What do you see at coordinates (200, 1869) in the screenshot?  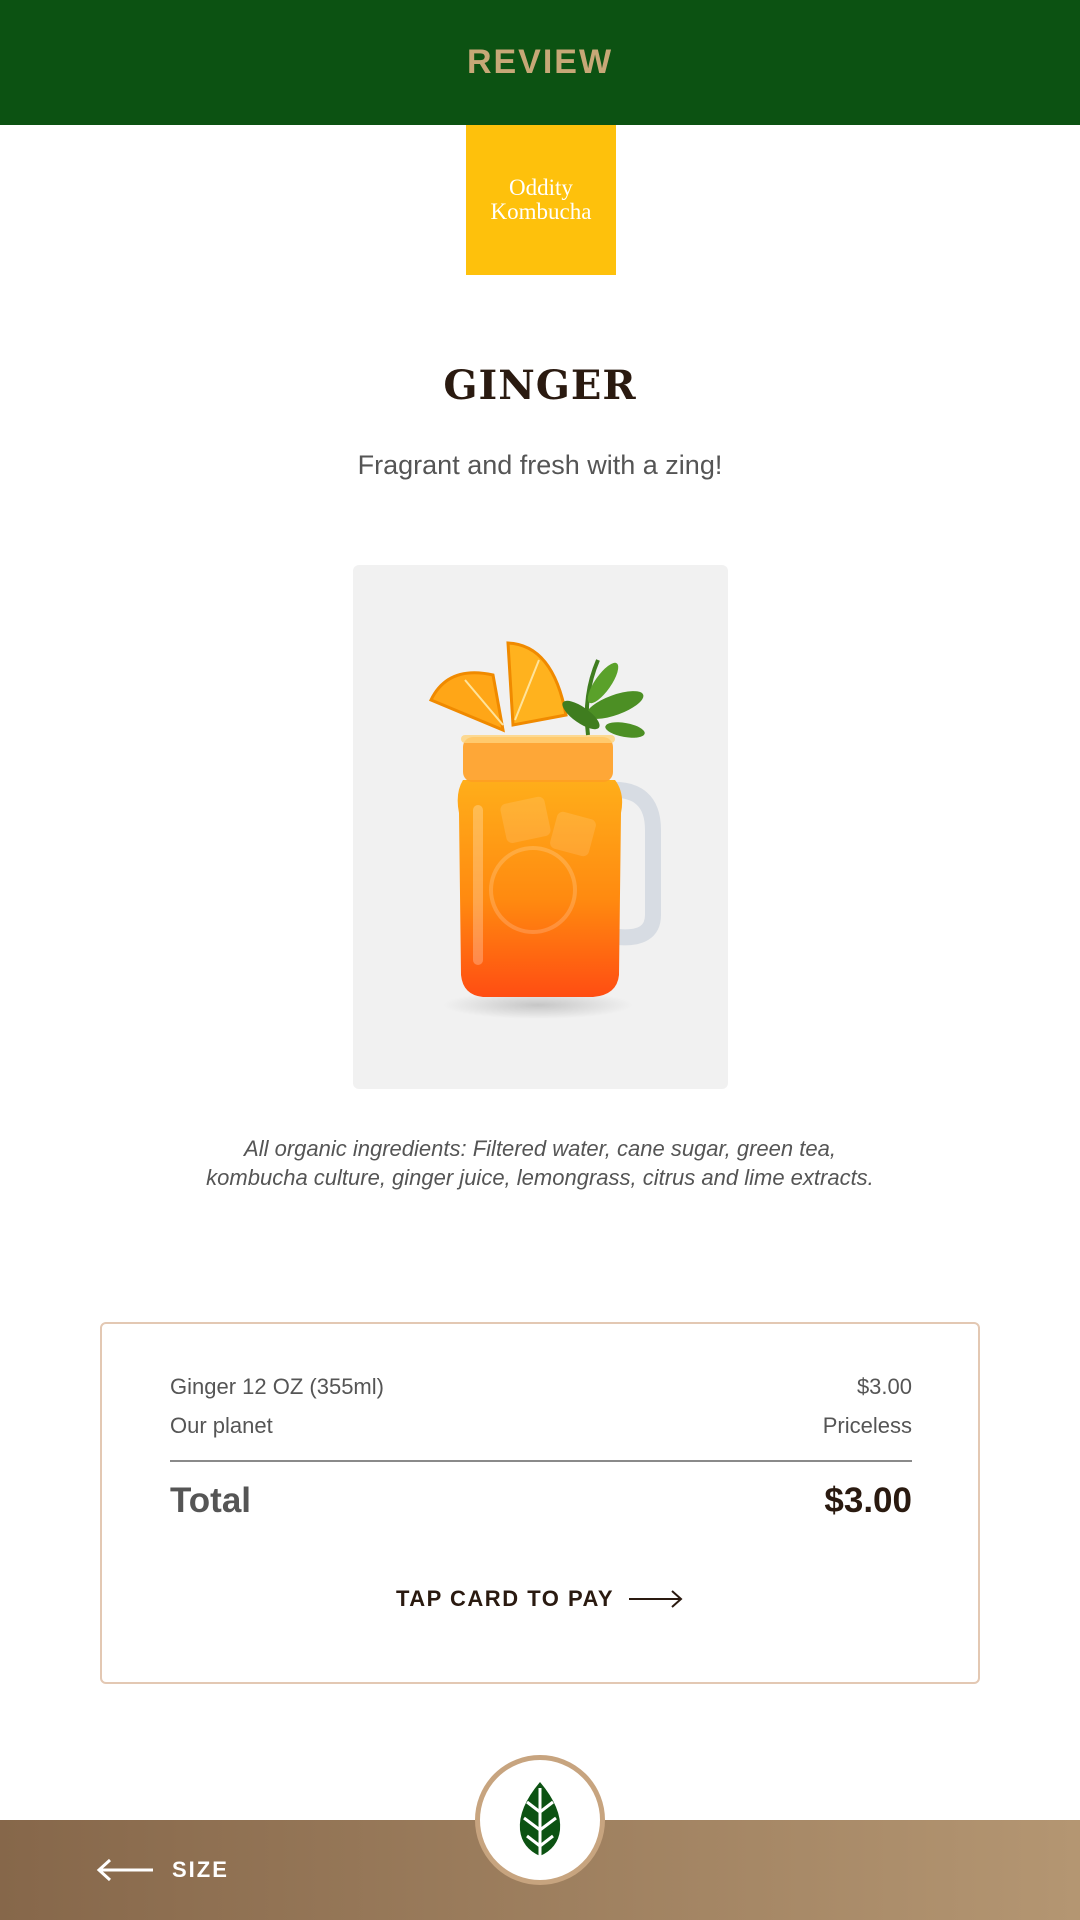 I see `back-label: SIZE` at bounding box center [200, 1869].